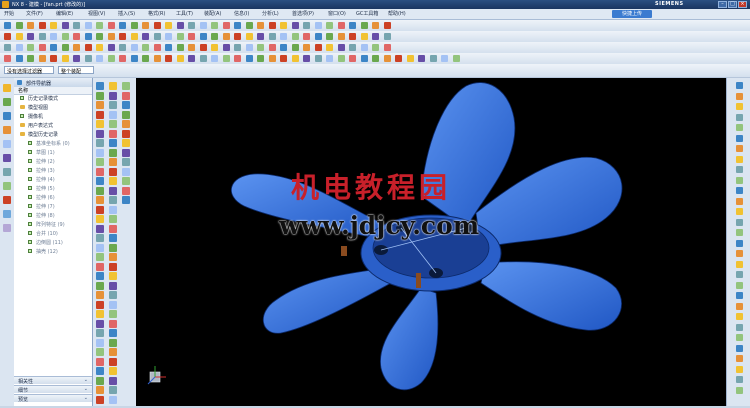 This screenshot has width=750, height=408. What do you see at coordinates (53, 179) in the screenshot?
I see `tree-item: 拉伸 (4)` at bounding box center [53, 179].